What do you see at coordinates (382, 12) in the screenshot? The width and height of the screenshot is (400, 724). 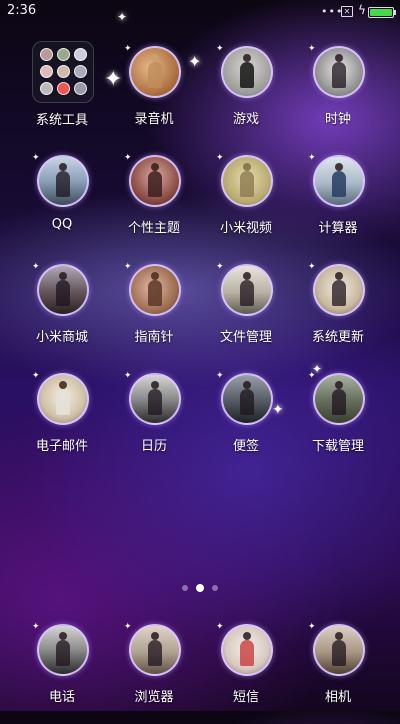 I see `battery-icon` at bounding box center [382, 12].